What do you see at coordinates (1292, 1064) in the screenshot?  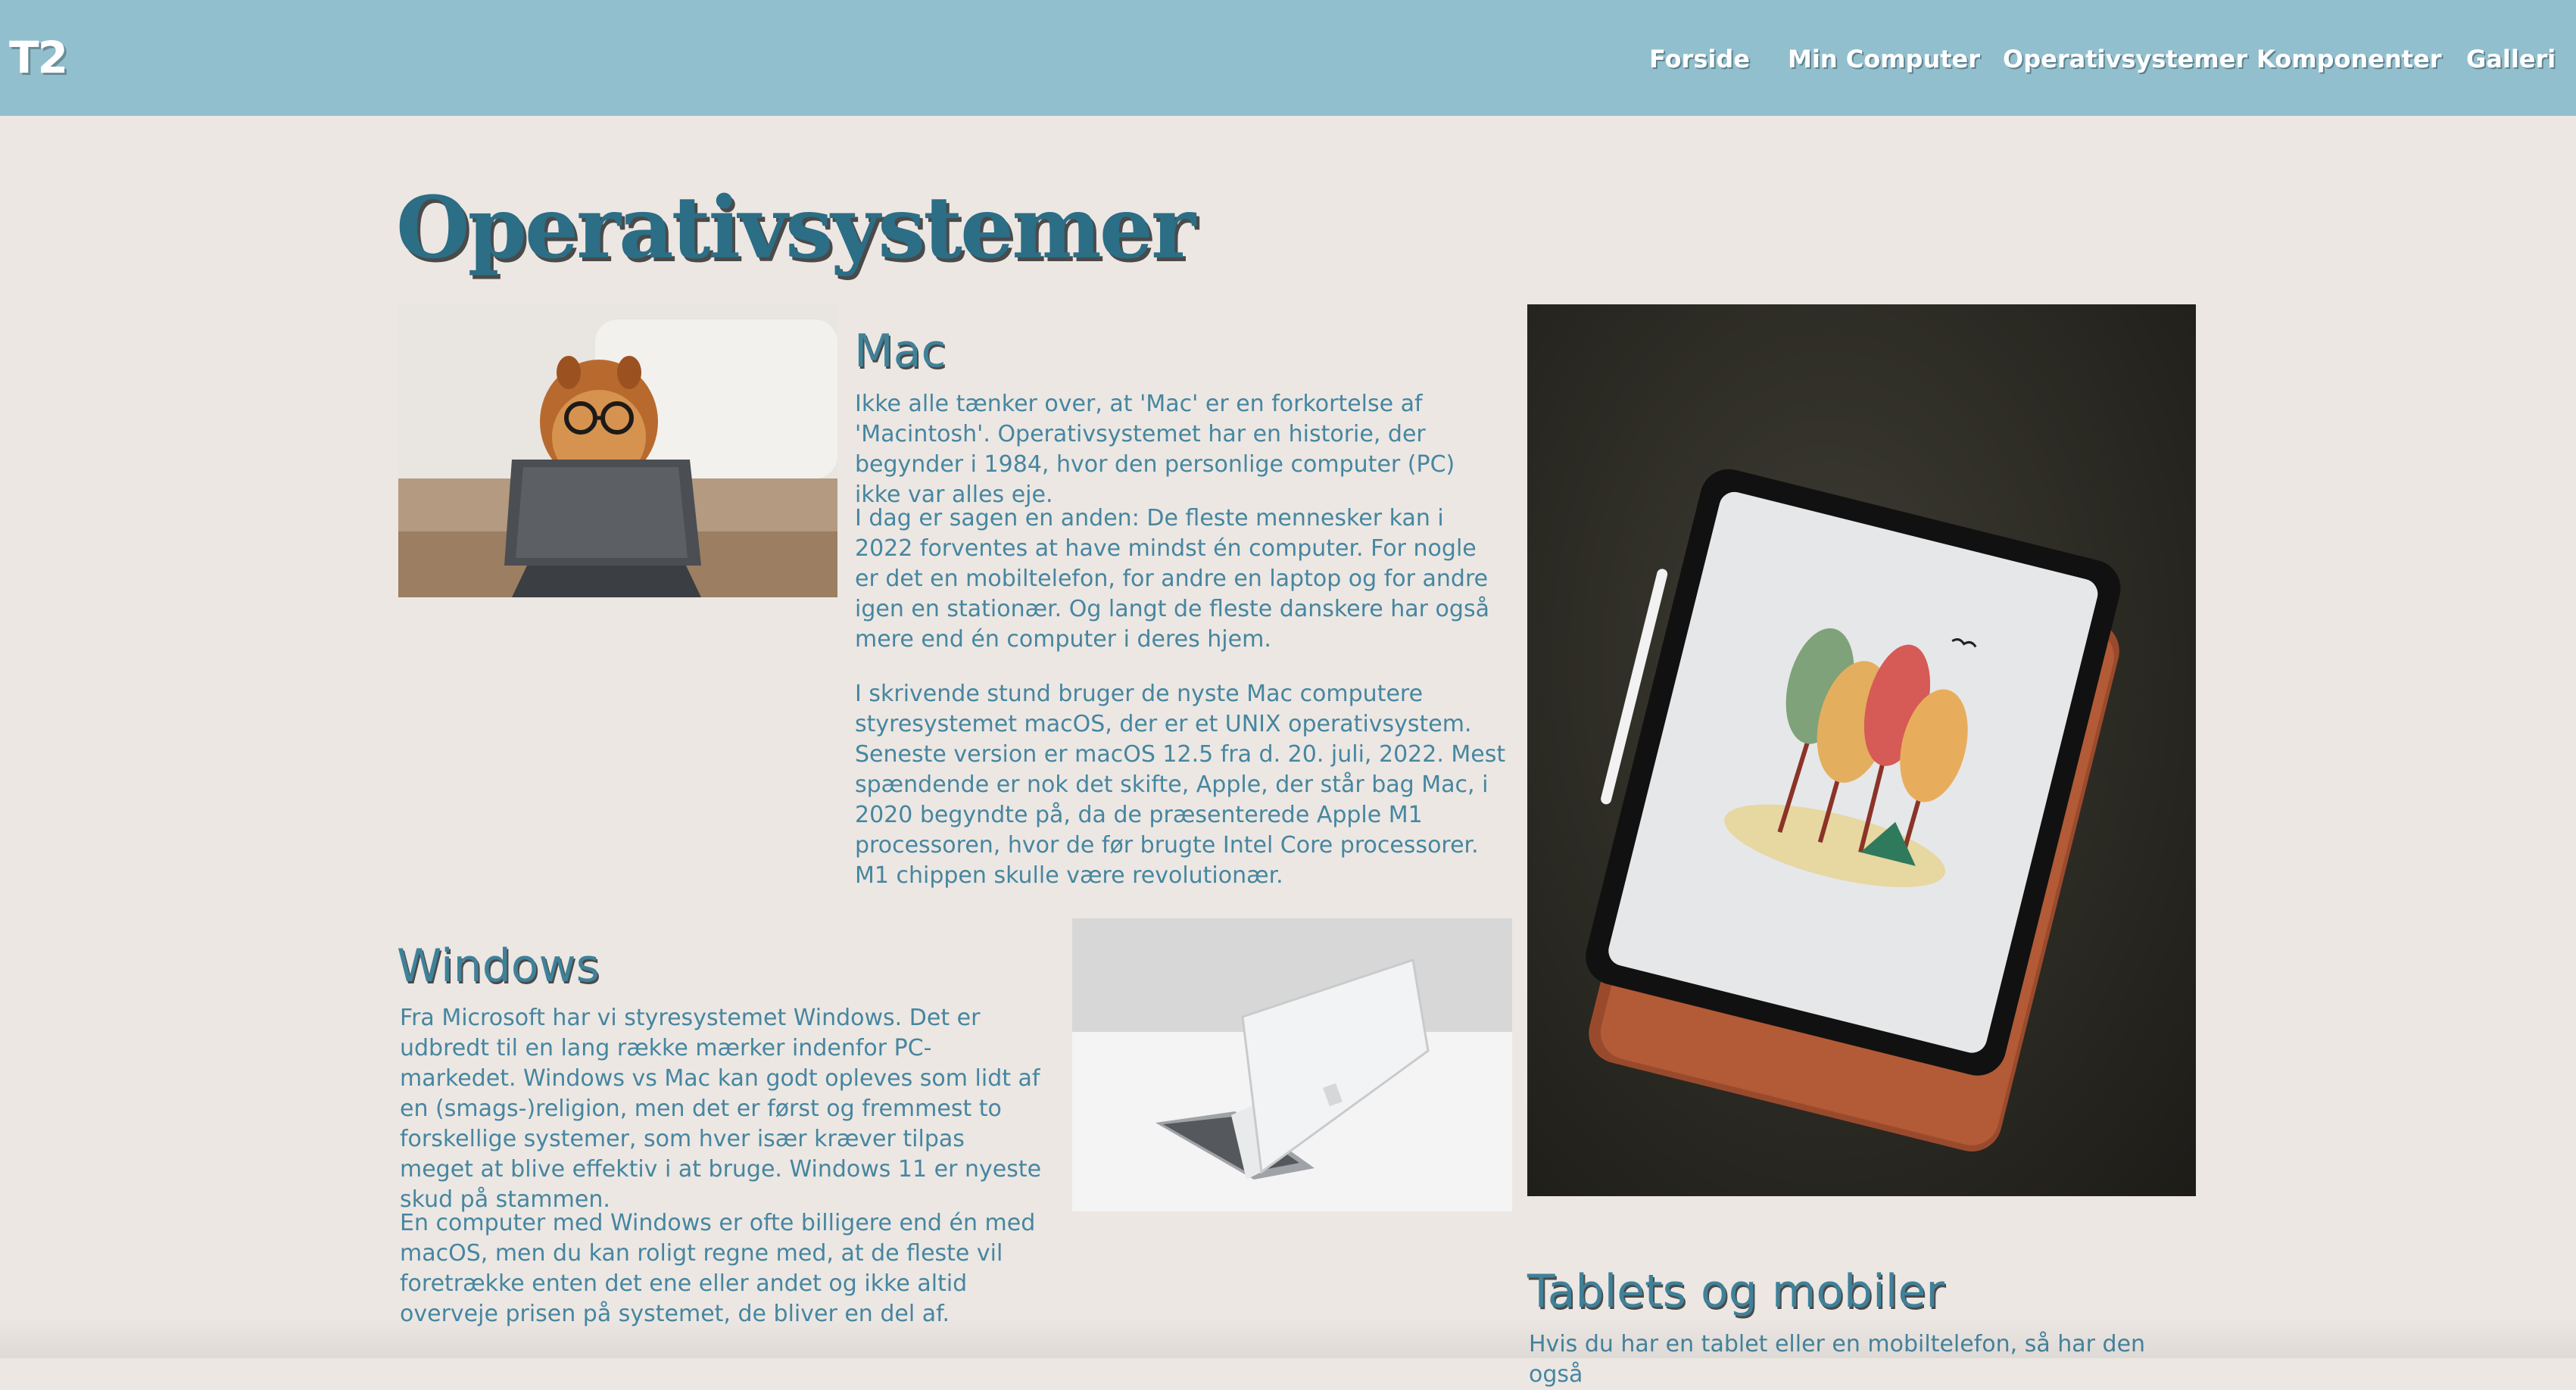 I see `silver-laptop-photo` at bounding box center [1292, 1064].